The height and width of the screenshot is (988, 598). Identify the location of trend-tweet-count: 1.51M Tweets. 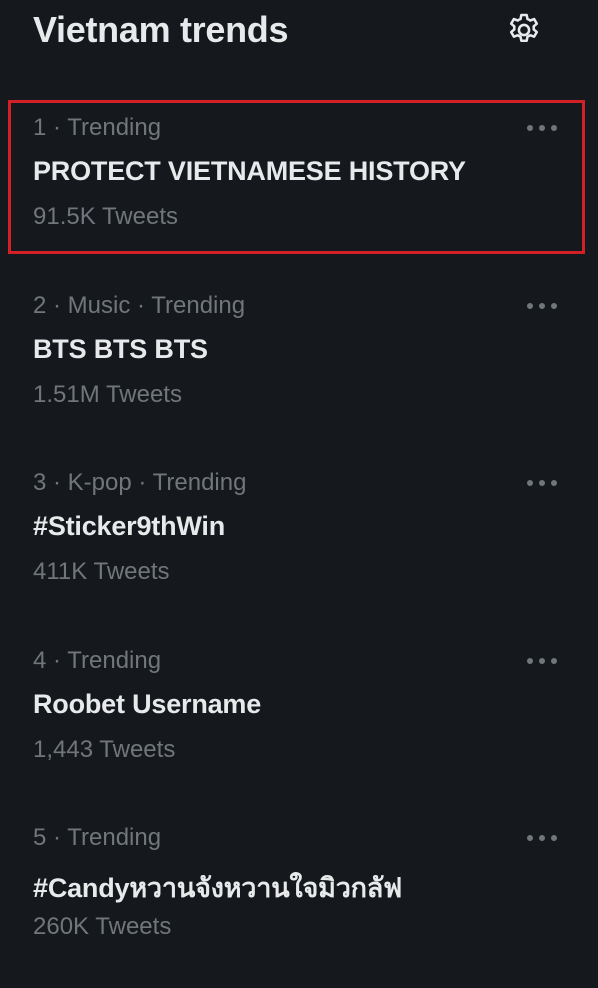
(107, 394).